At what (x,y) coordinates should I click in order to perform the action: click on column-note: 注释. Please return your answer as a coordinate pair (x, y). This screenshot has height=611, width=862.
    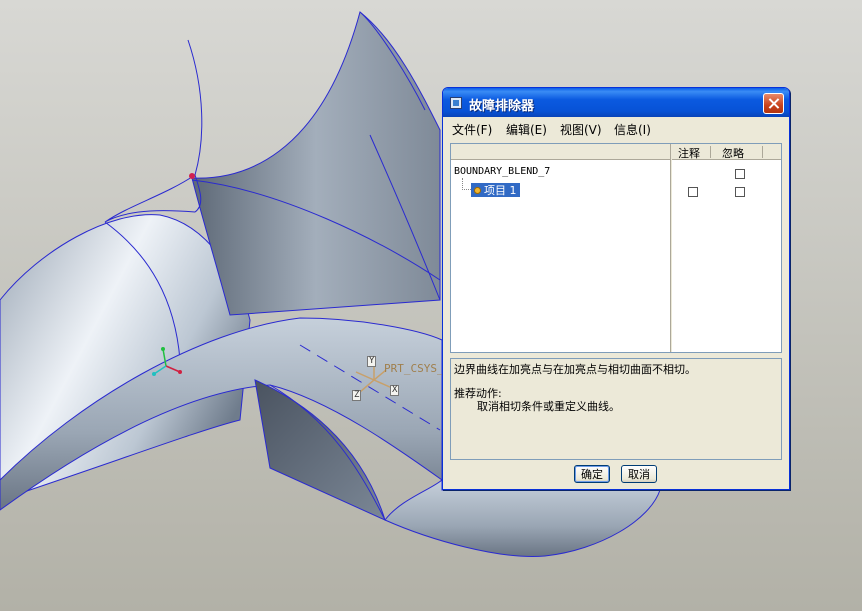
    Looking at the image, I should click on (689, 153).